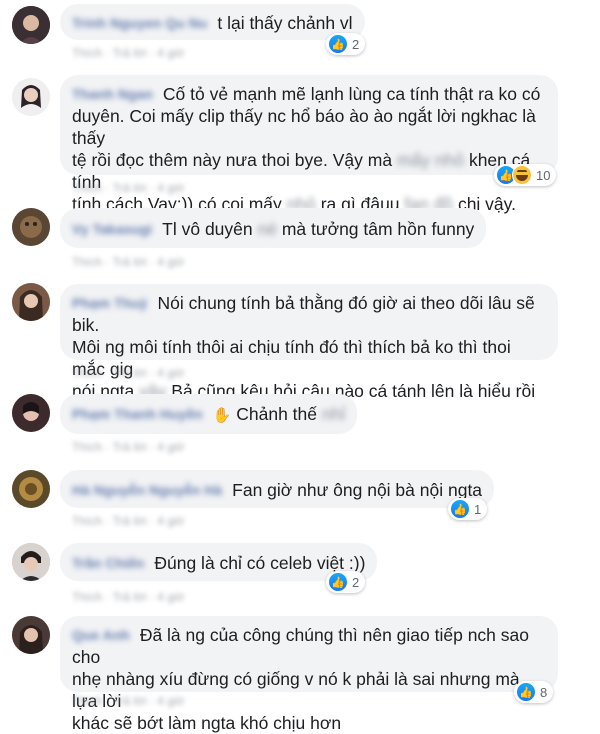 This screenshot has height=734, width=600. Describe the element at coordinates (207, 723) in the screenshot. I see `comment-text-line-3: khác sẽ bớt làm ngta khó chịu hơn` at that location.